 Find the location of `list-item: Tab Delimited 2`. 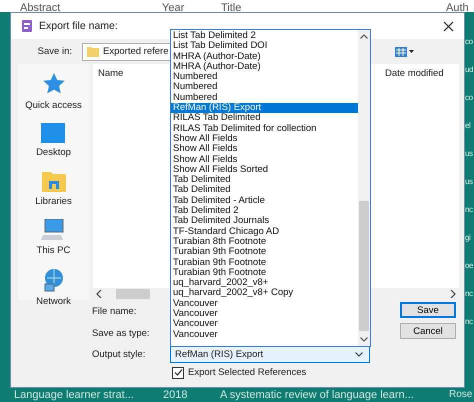

list-item: Tab Delimited 2 is located at coordinates (264, 211).